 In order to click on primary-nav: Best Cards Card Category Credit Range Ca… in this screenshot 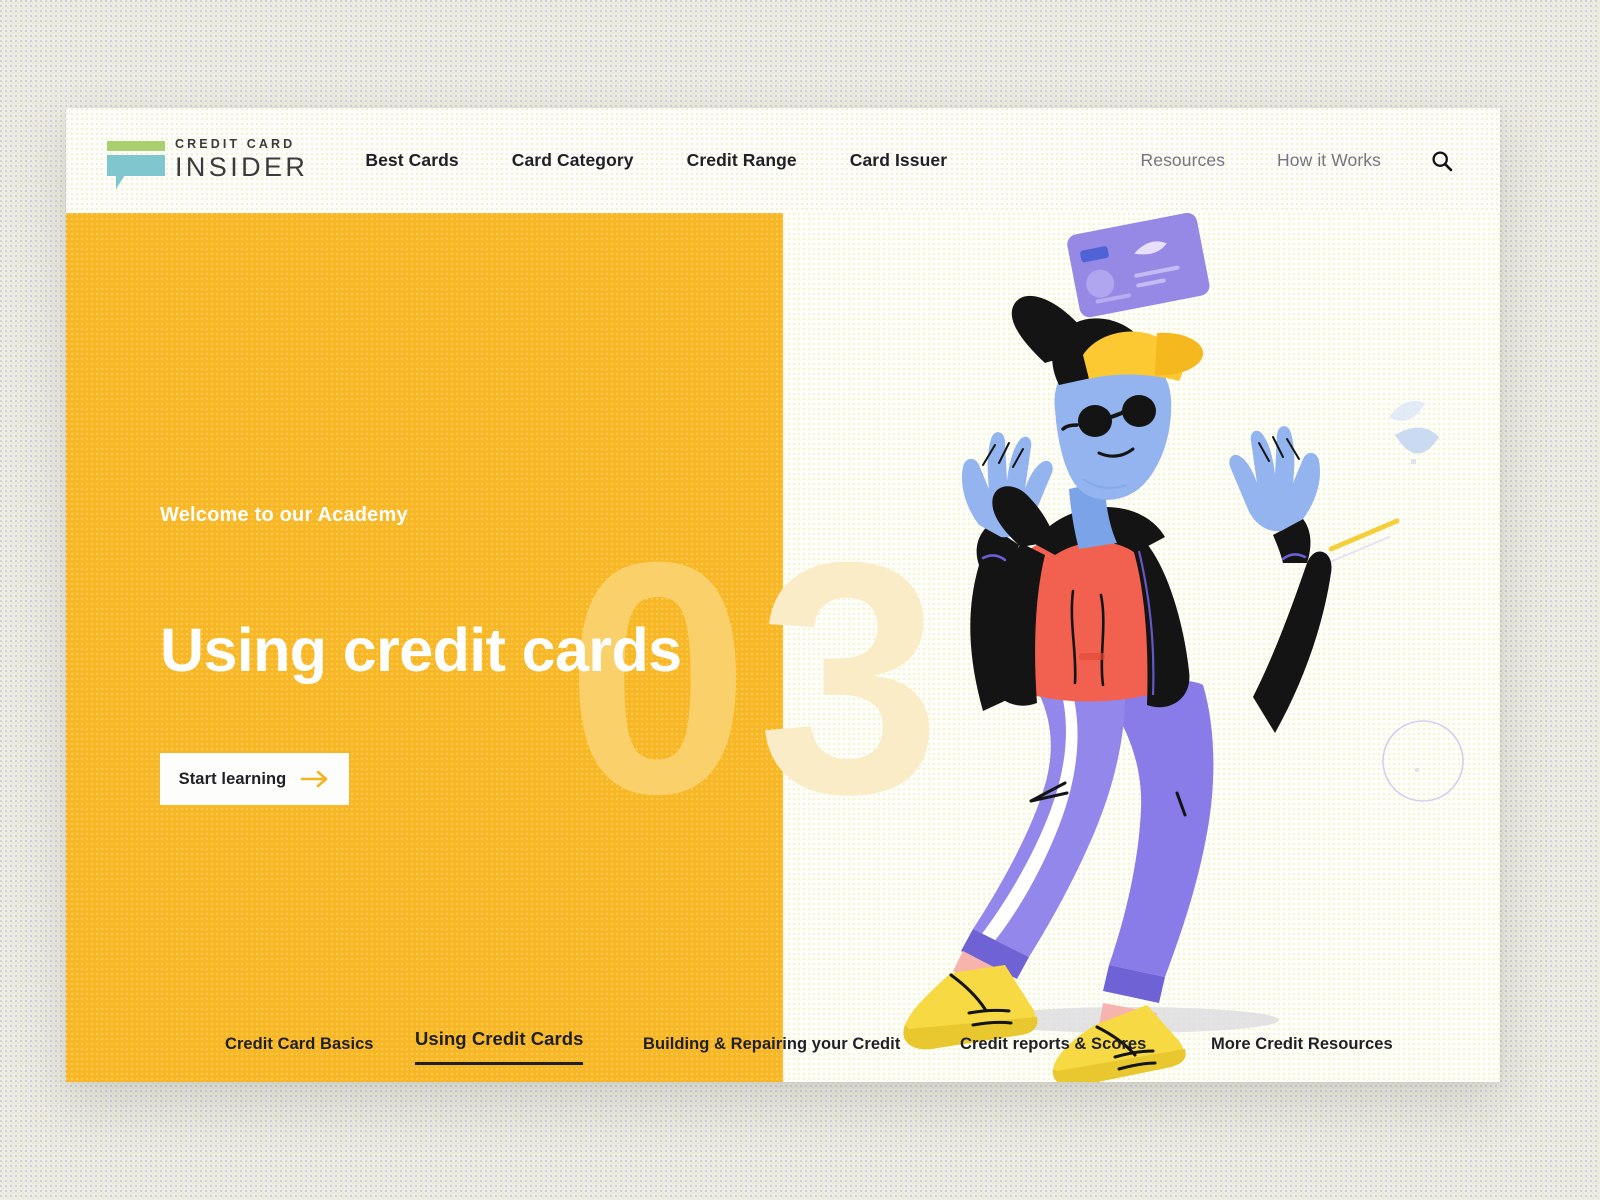, I will do `click(682, 160)`.